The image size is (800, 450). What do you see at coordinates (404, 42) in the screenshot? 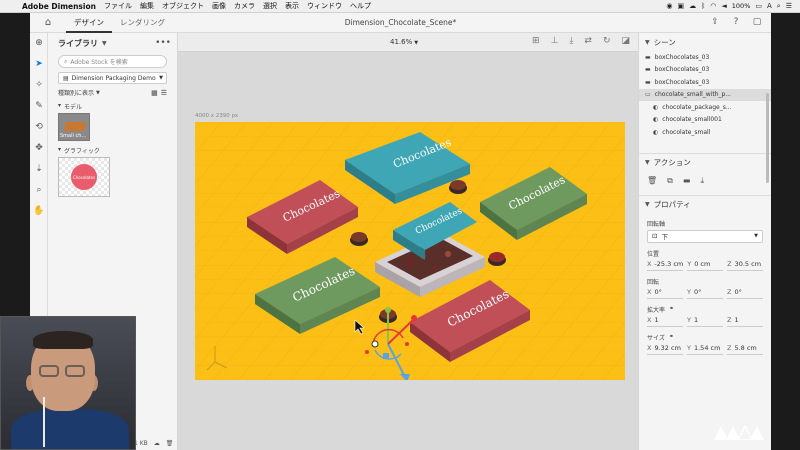
I see `zoom-select: 41.6% ▼` at bounding box center [404, 42].